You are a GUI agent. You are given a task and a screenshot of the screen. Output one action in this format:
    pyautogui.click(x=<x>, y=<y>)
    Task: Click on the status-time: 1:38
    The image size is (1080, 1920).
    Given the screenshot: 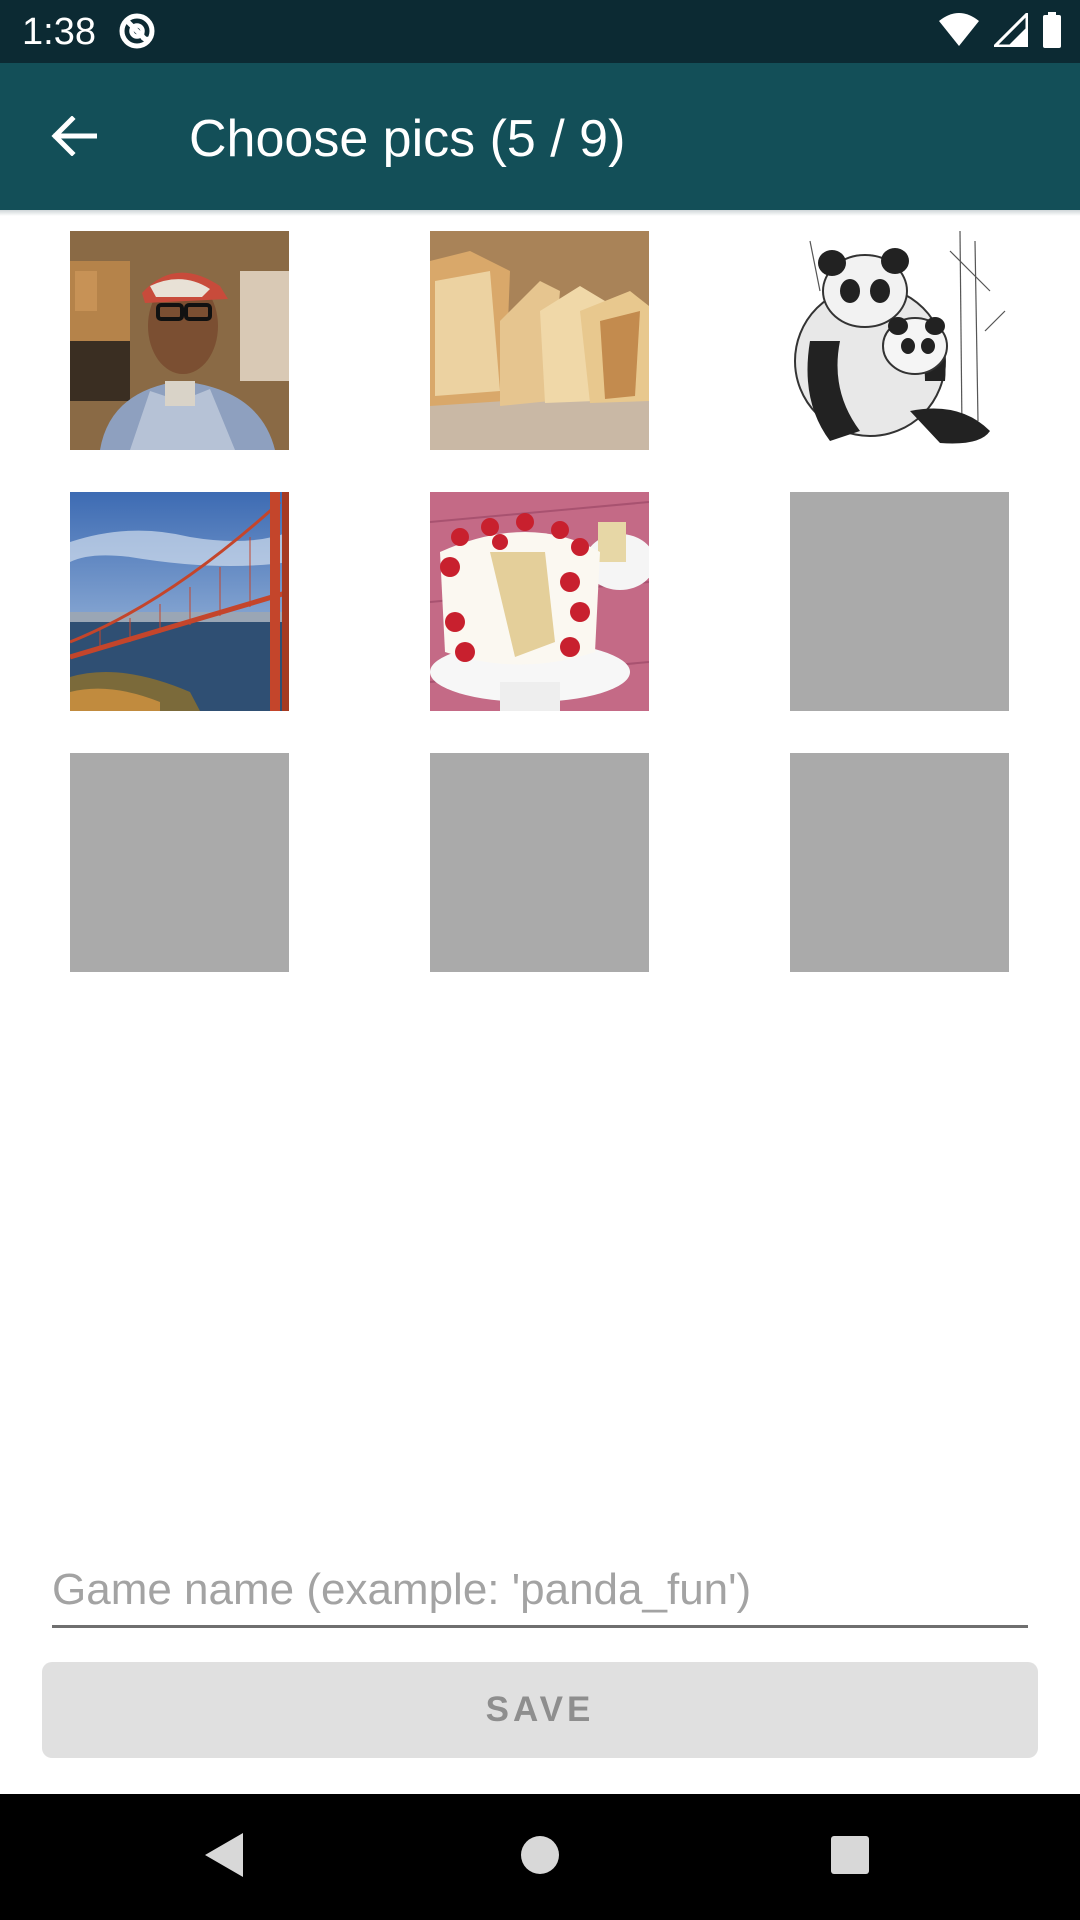 What is the action you would take?
    pyautogui.click(x=59, y=32)
    